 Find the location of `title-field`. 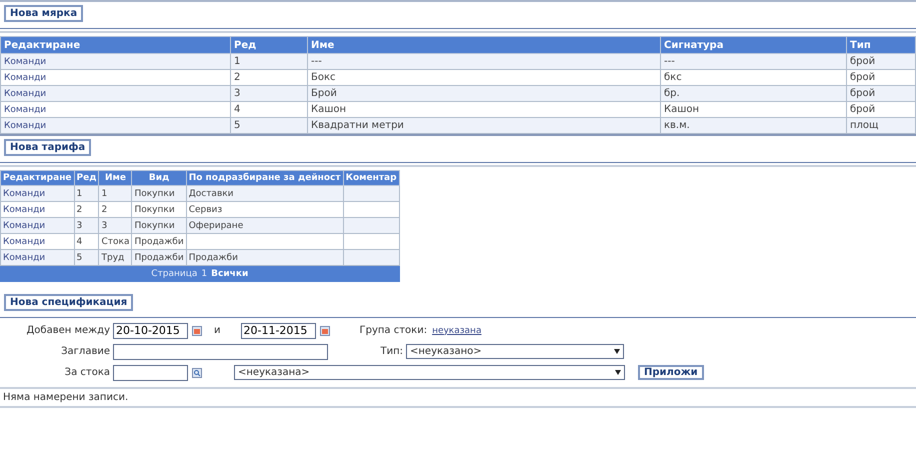

title-field is located at coordinates (220, 352).